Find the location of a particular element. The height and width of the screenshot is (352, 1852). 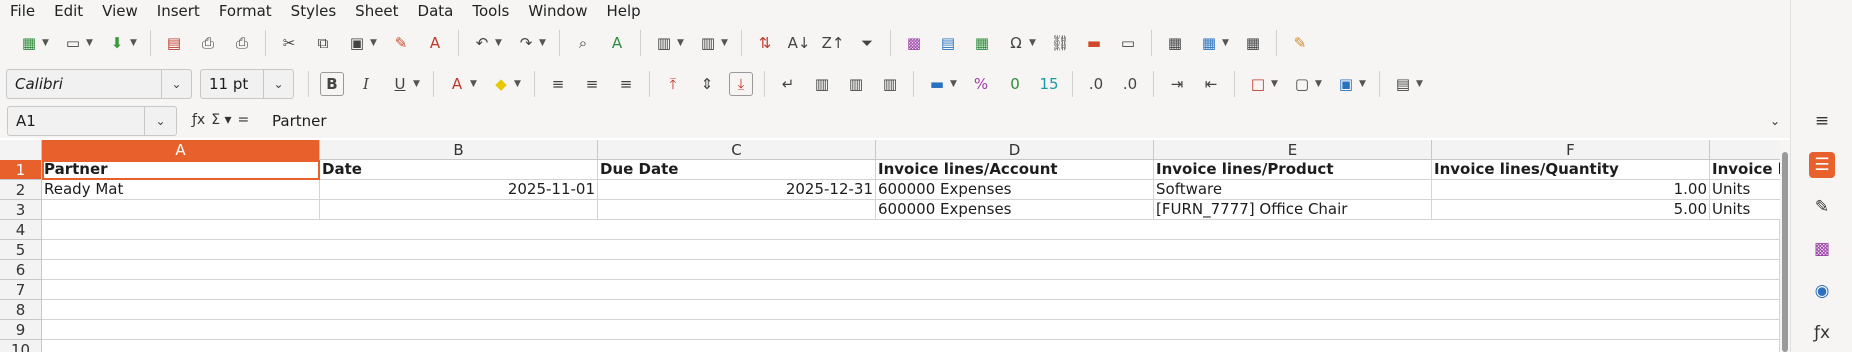

menu-window: Window is located at coordinates (557, 11).